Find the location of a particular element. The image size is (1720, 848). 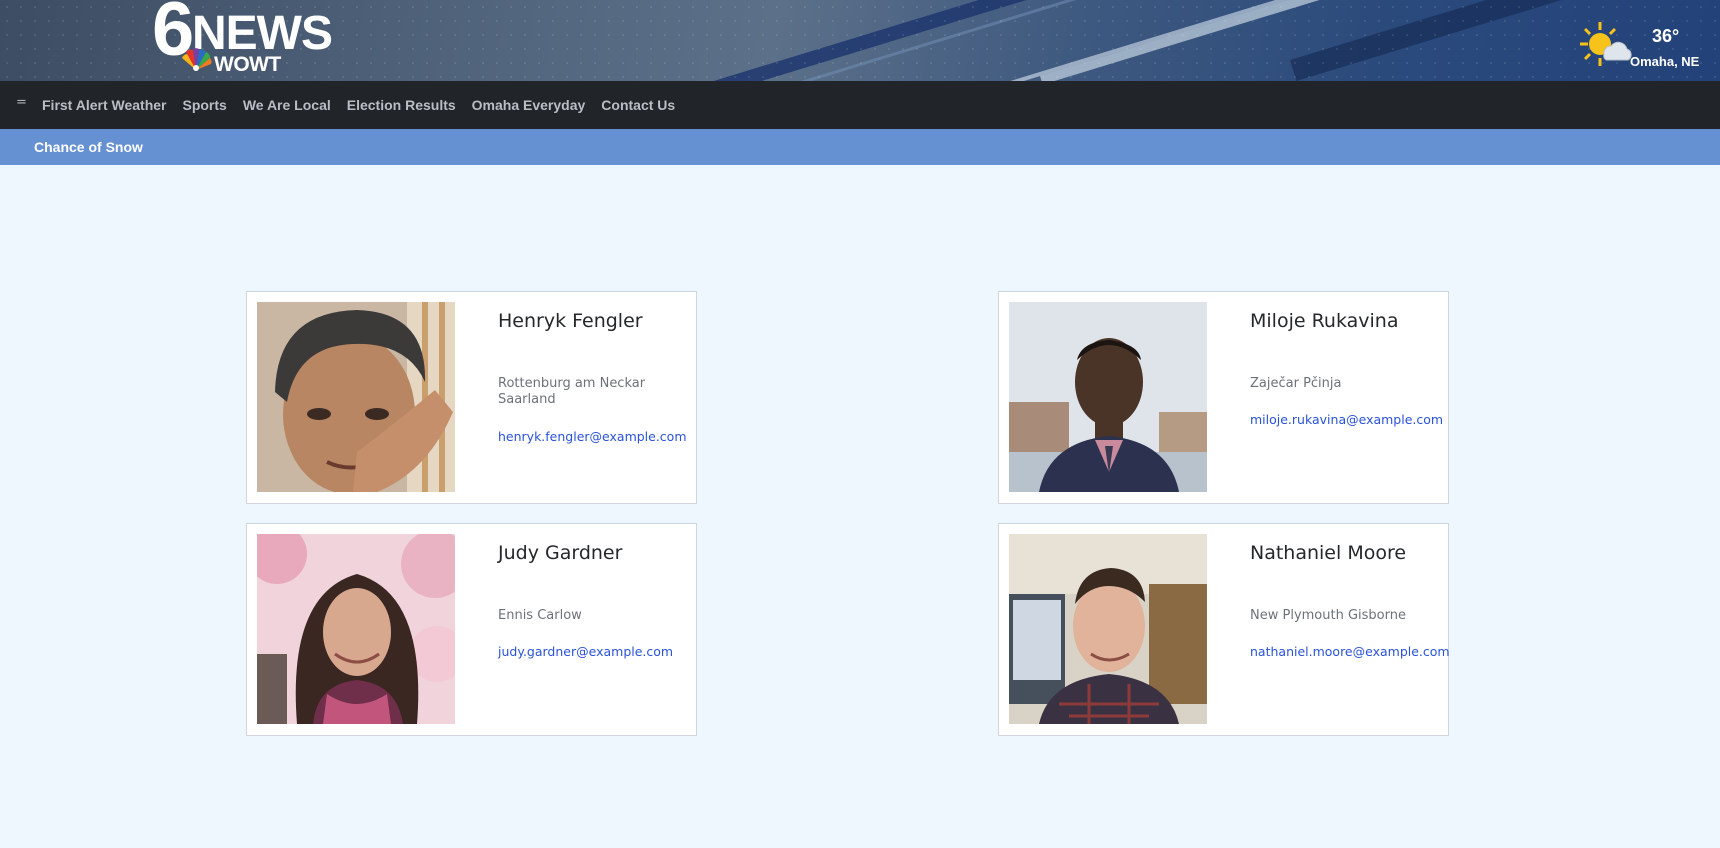

weather-location: Omaha, NE is located at coordinates (1665, 61).